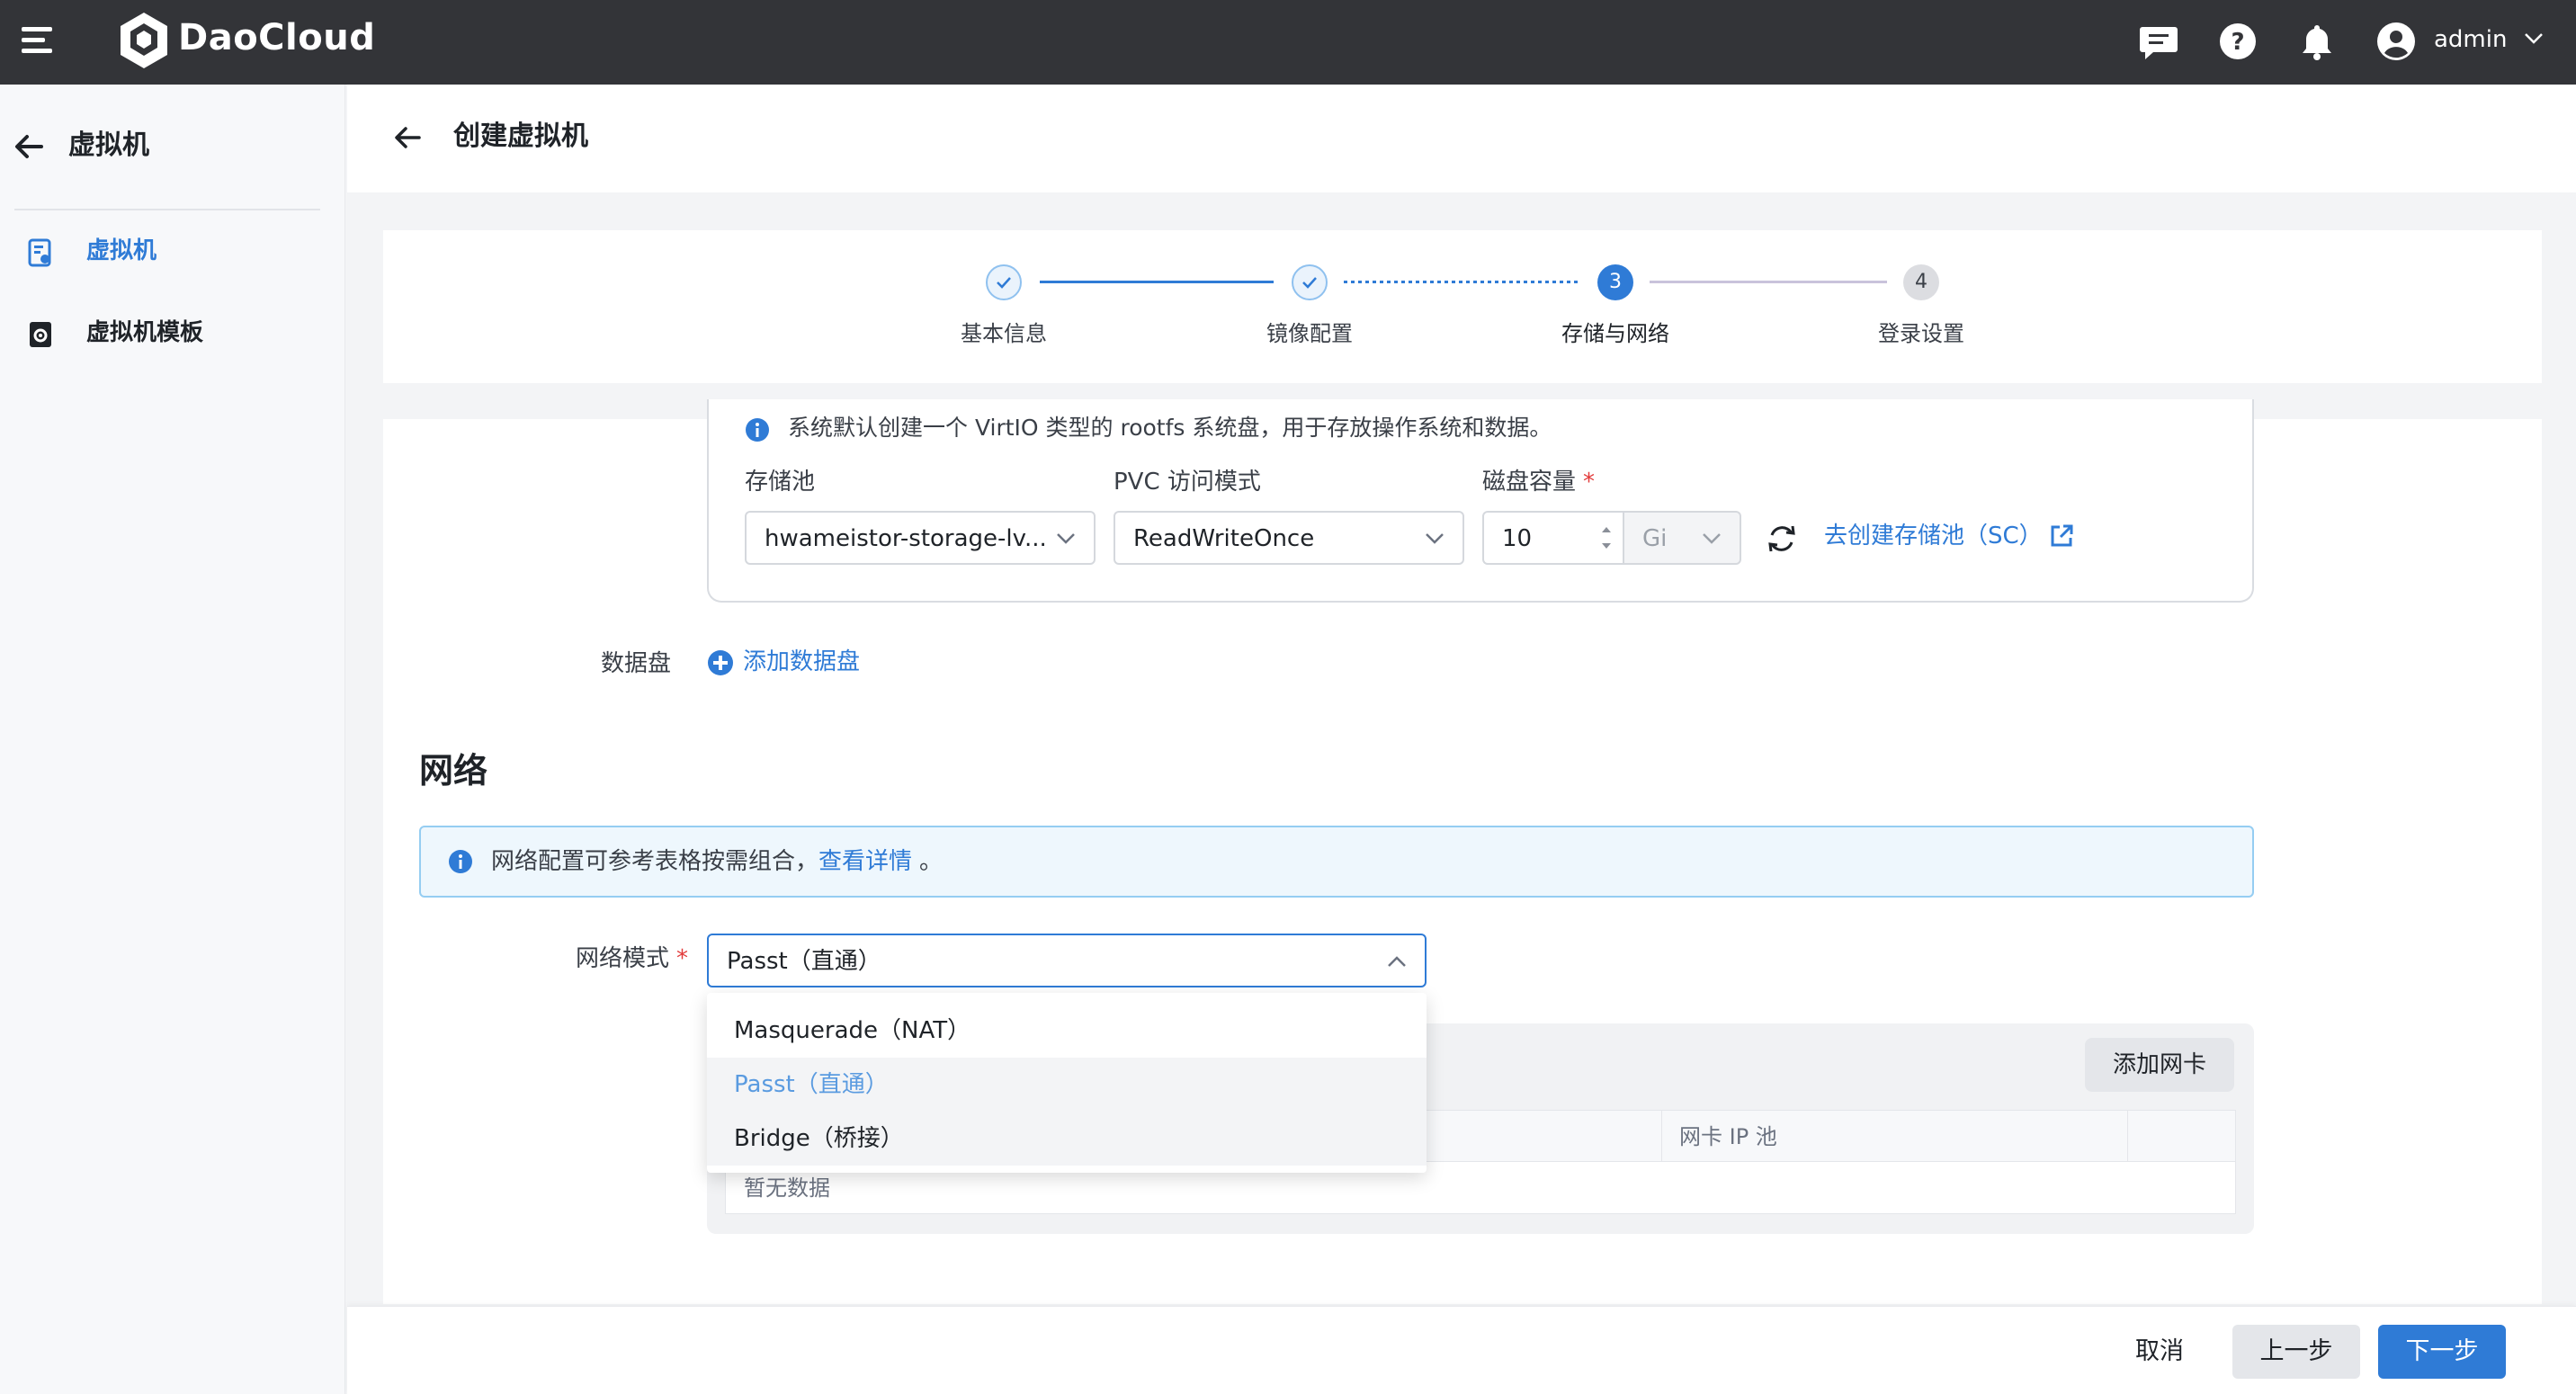 The width and height of the screenshot is (2576, 1394). I want to click on alert-text: 网络配置可参考表格按需组合，, so click(655, 861).